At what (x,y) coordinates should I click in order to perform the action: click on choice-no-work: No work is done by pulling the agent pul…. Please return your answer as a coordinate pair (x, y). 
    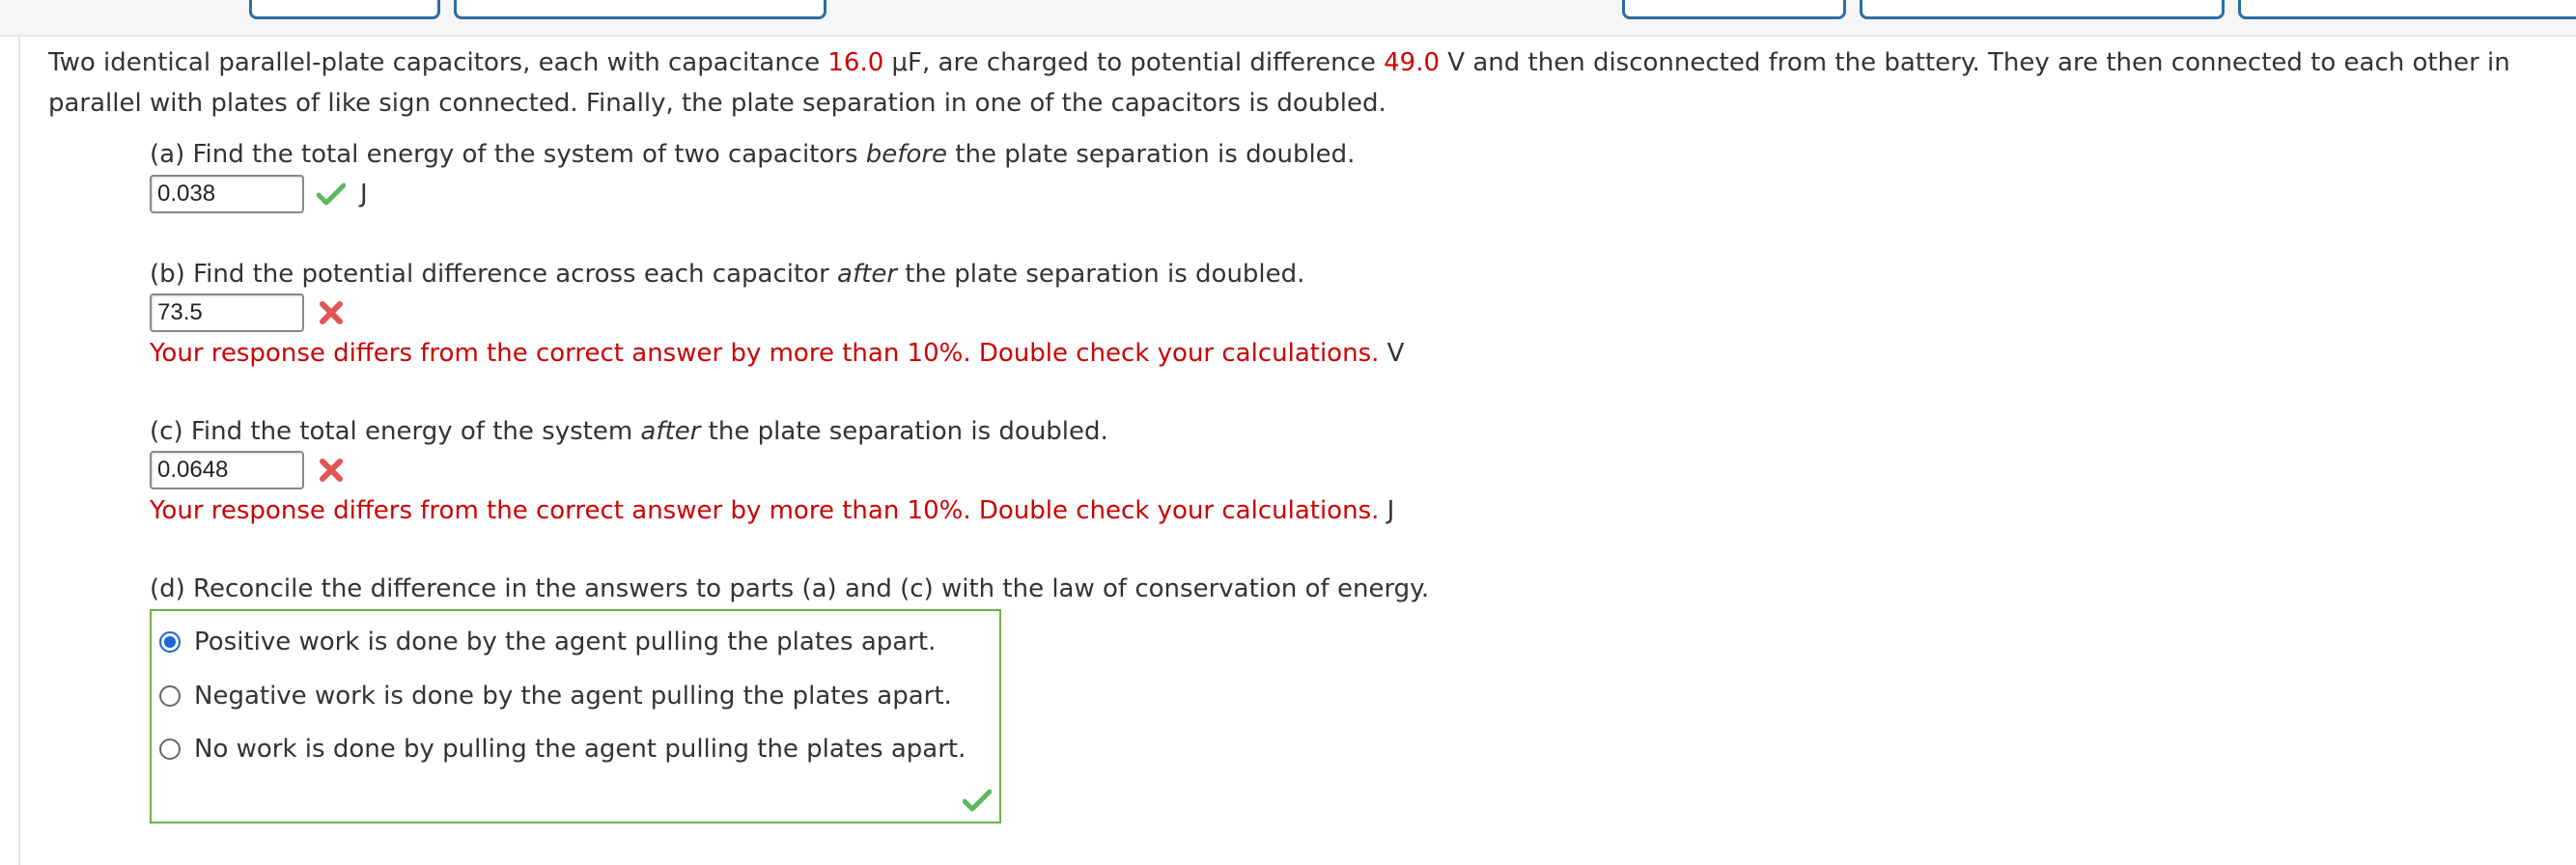
    Looking at the image, I should click on (563, 749).